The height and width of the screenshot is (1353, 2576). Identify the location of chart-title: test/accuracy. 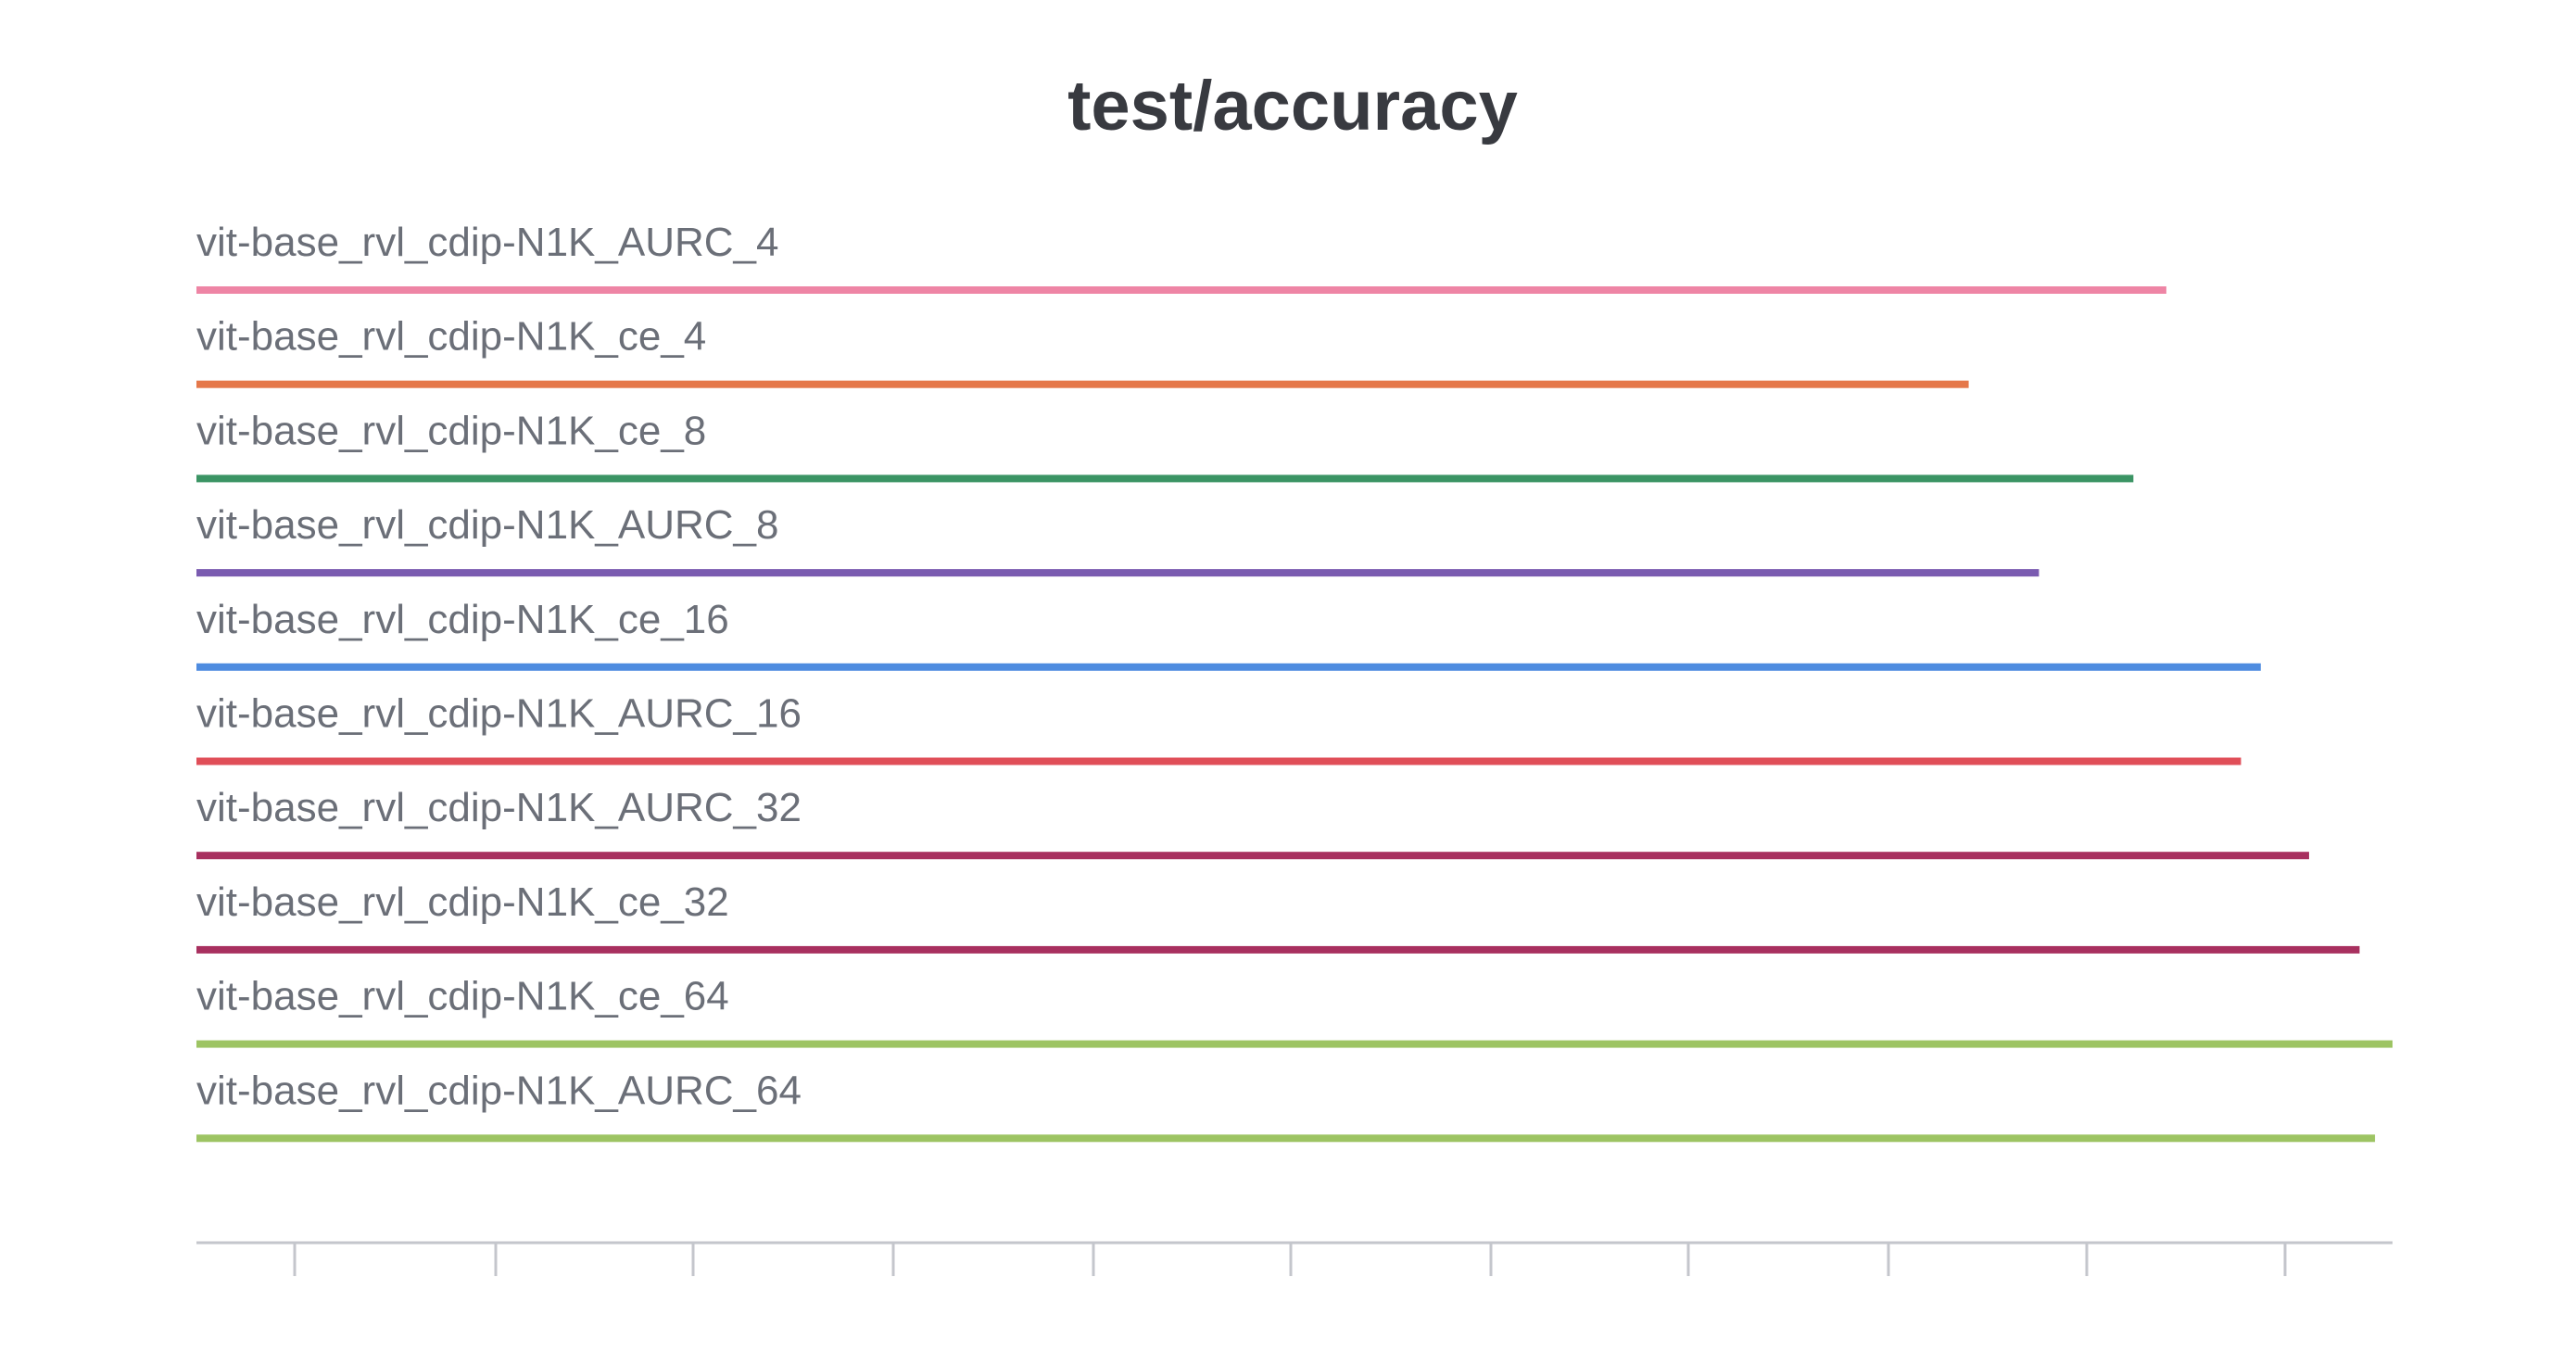
(1292, 106).